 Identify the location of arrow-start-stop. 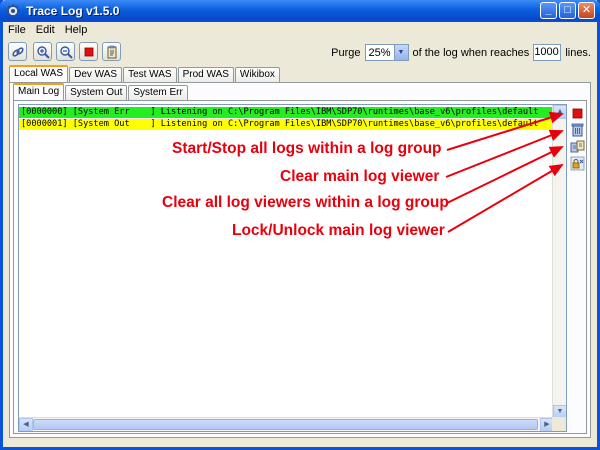
(505, 131).